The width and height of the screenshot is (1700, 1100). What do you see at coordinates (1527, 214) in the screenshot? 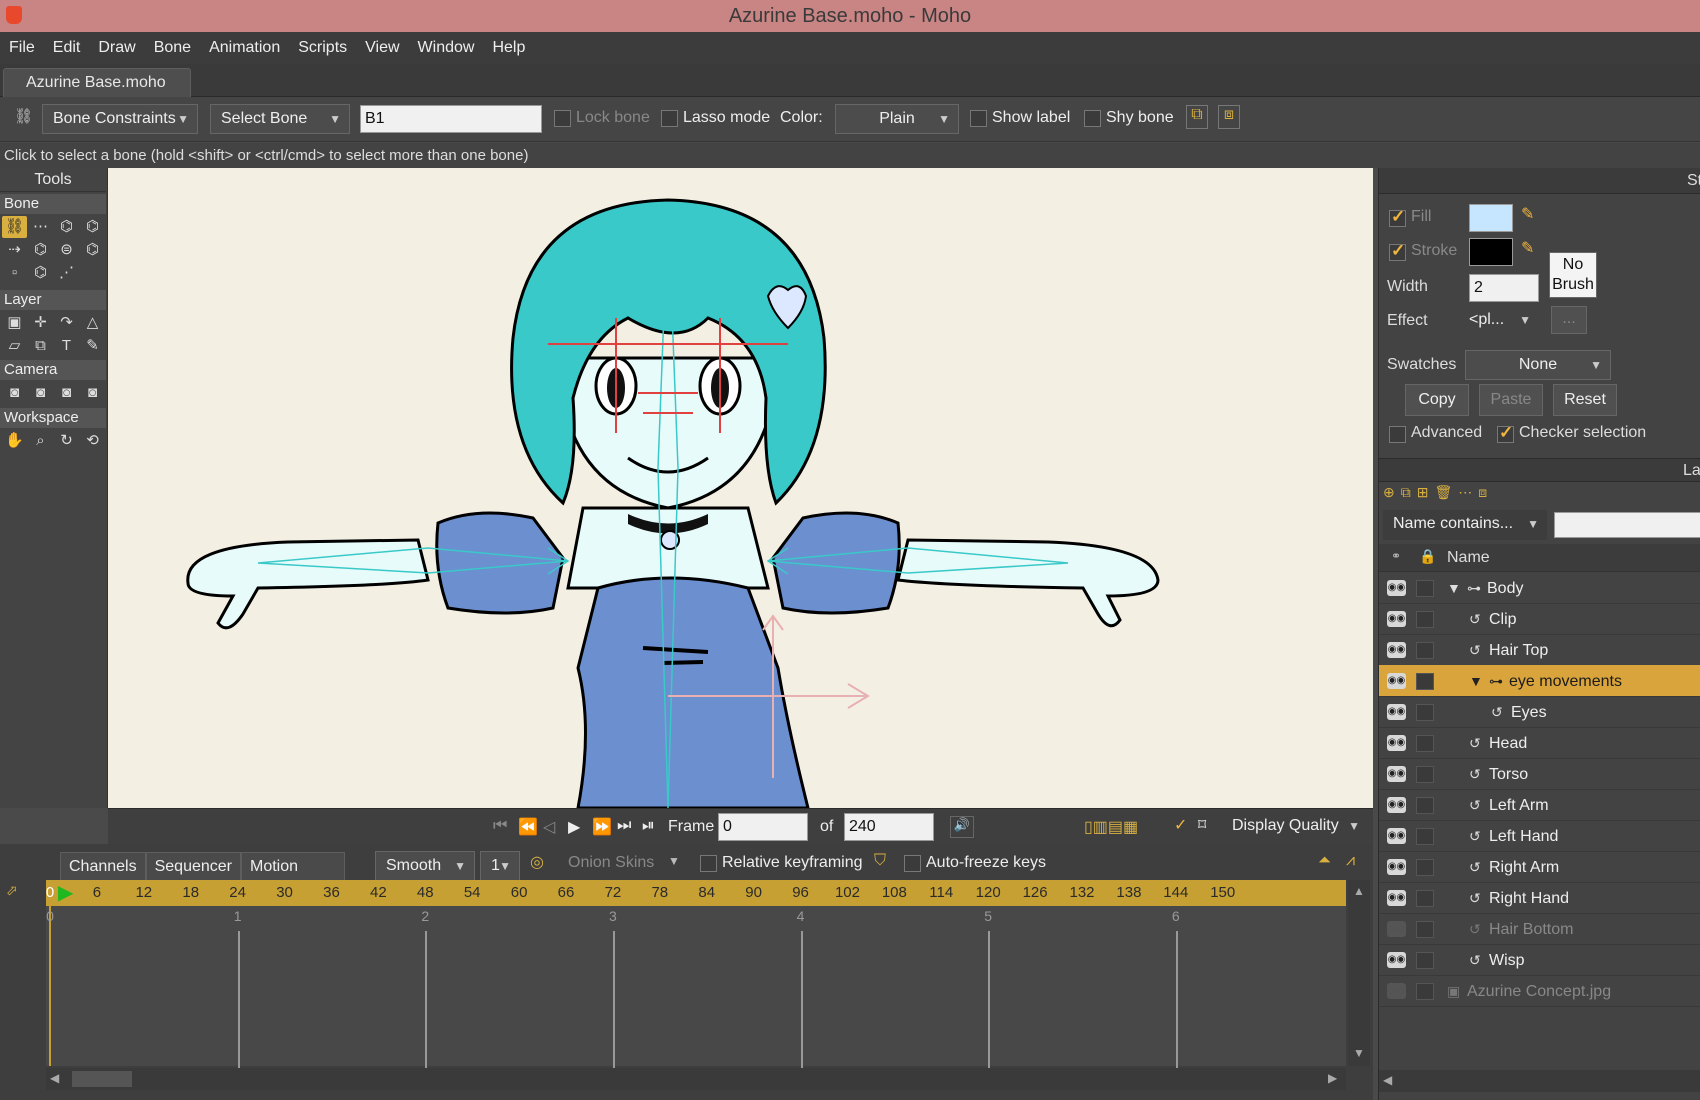
I see `fill-pencil-icon: ✎` at bounding box center [1527, 214].